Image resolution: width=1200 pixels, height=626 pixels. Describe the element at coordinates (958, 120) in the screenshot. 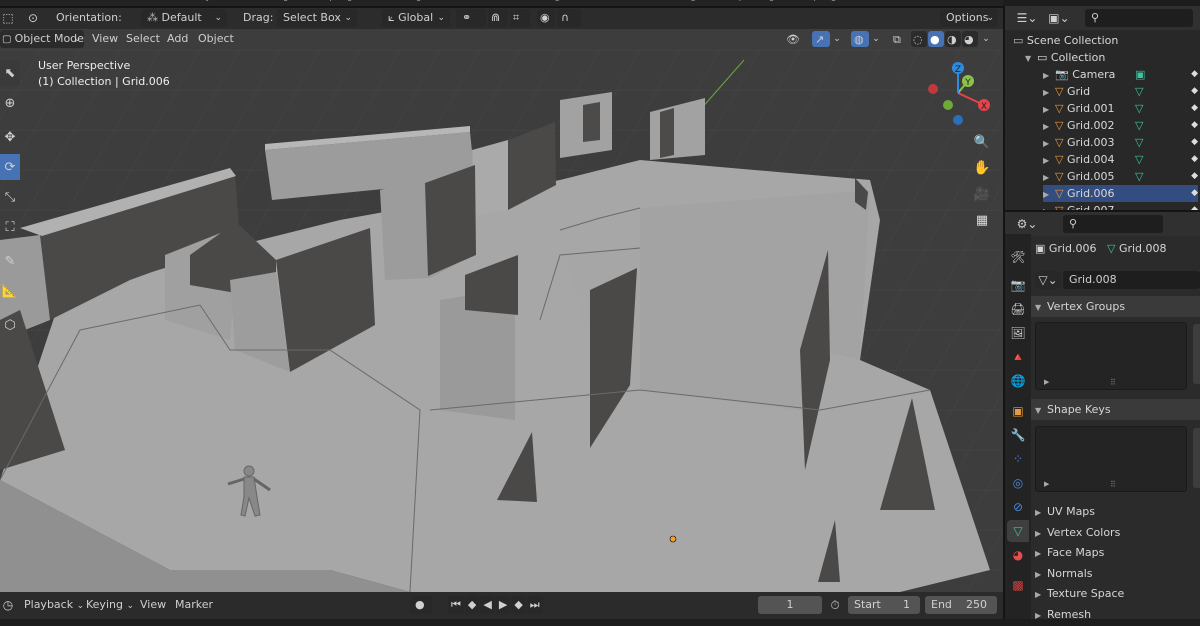

I see `gizmo-neg-z-icon` at that location.